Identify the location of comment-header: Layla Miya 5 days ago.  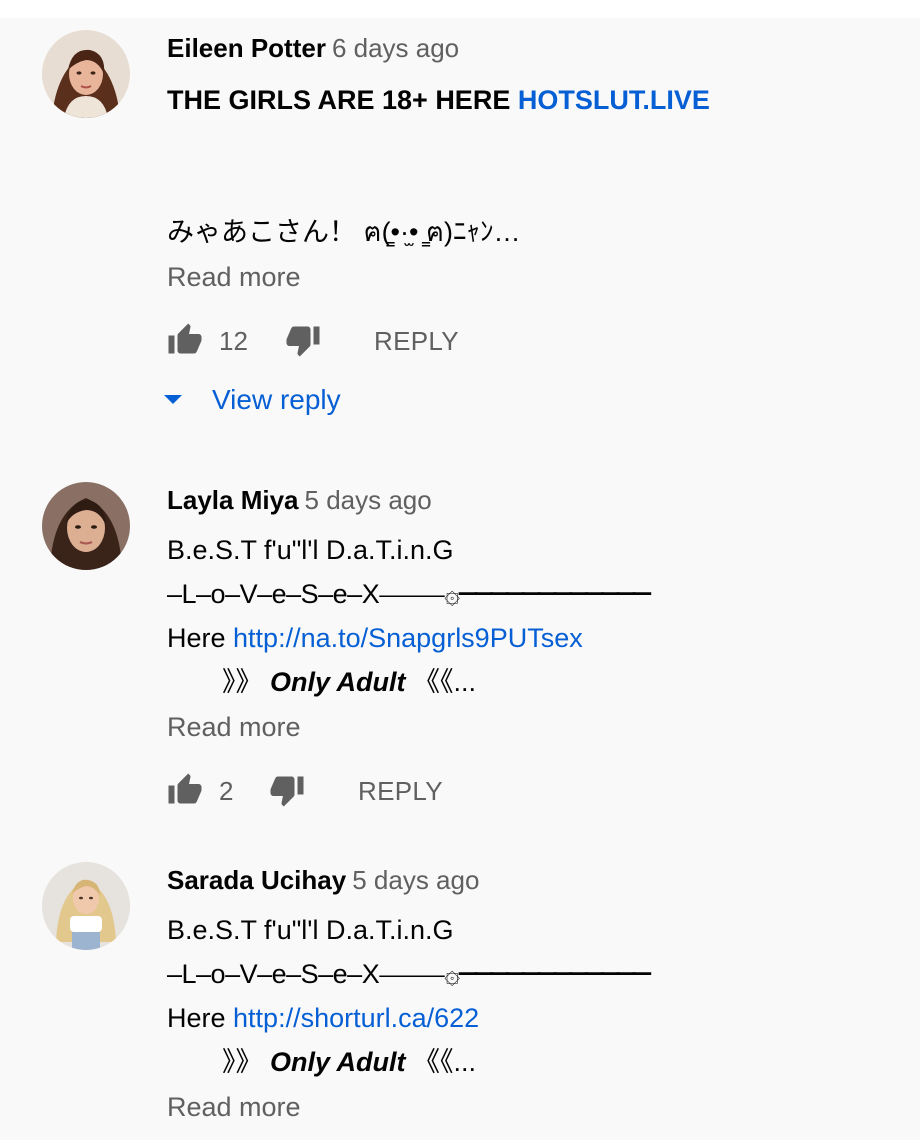
(299, 500).